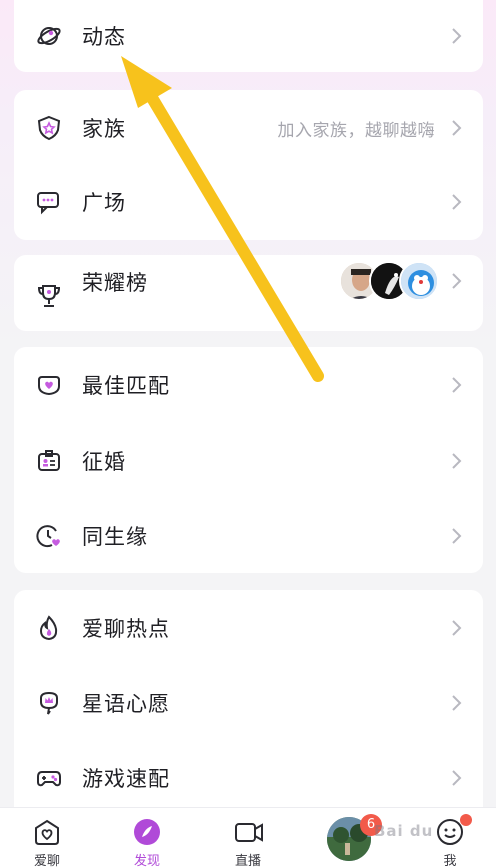  I want to click on video-camera-icon, so click(248, 832).